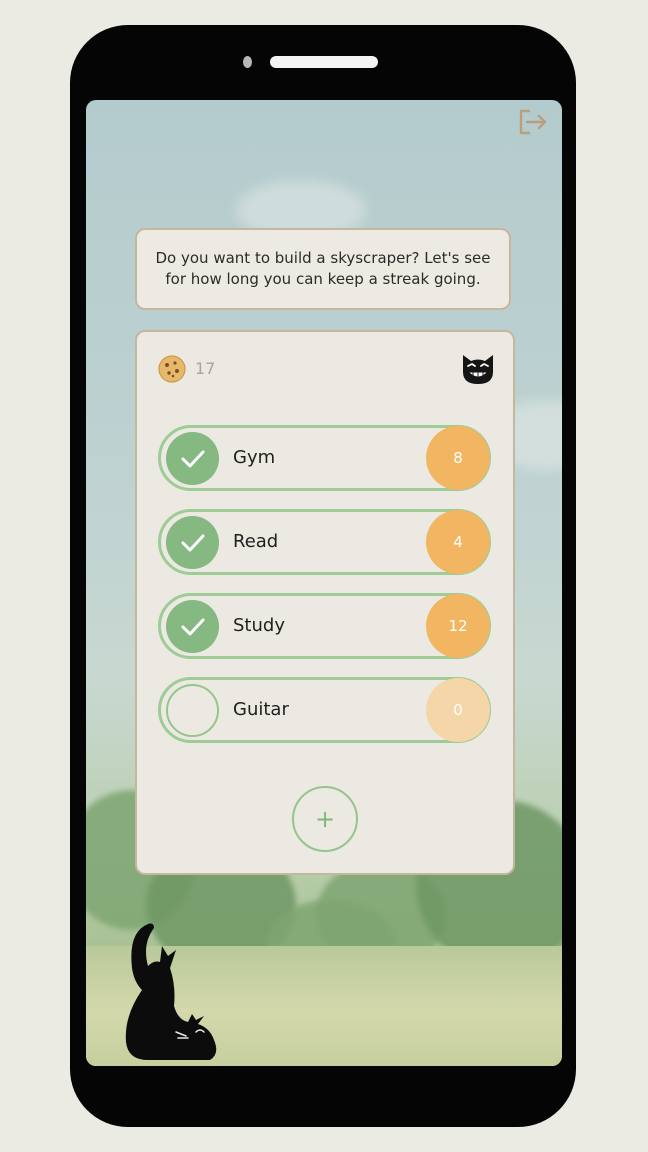 The image size is (648, 1152). Describe the element at coordinates (261, 709) in the screenshot. I see `habit-name: Guitar` at that location.